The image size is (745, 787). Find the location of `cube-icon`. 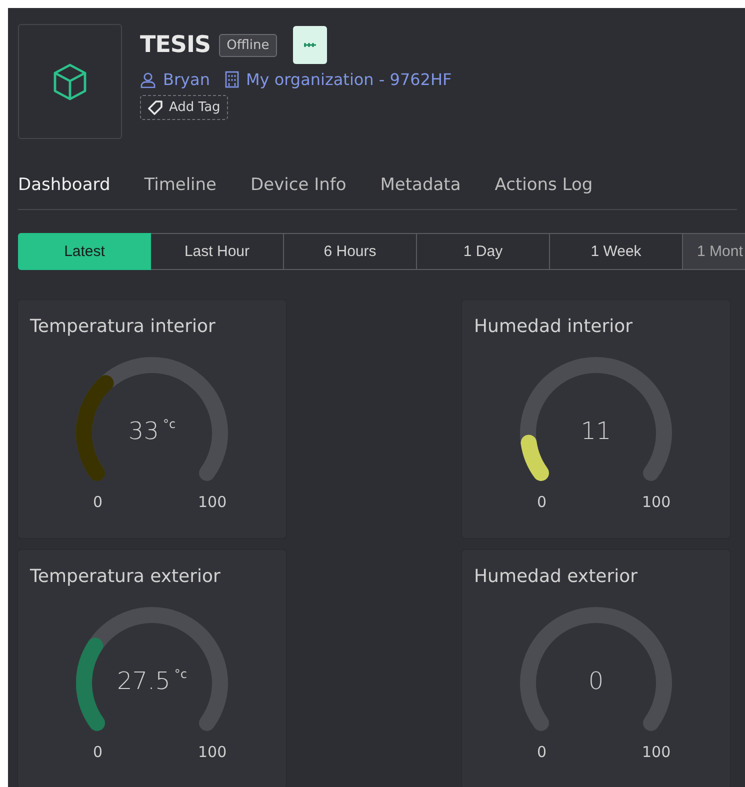

cube-icon is located at coordinates (70, 81).